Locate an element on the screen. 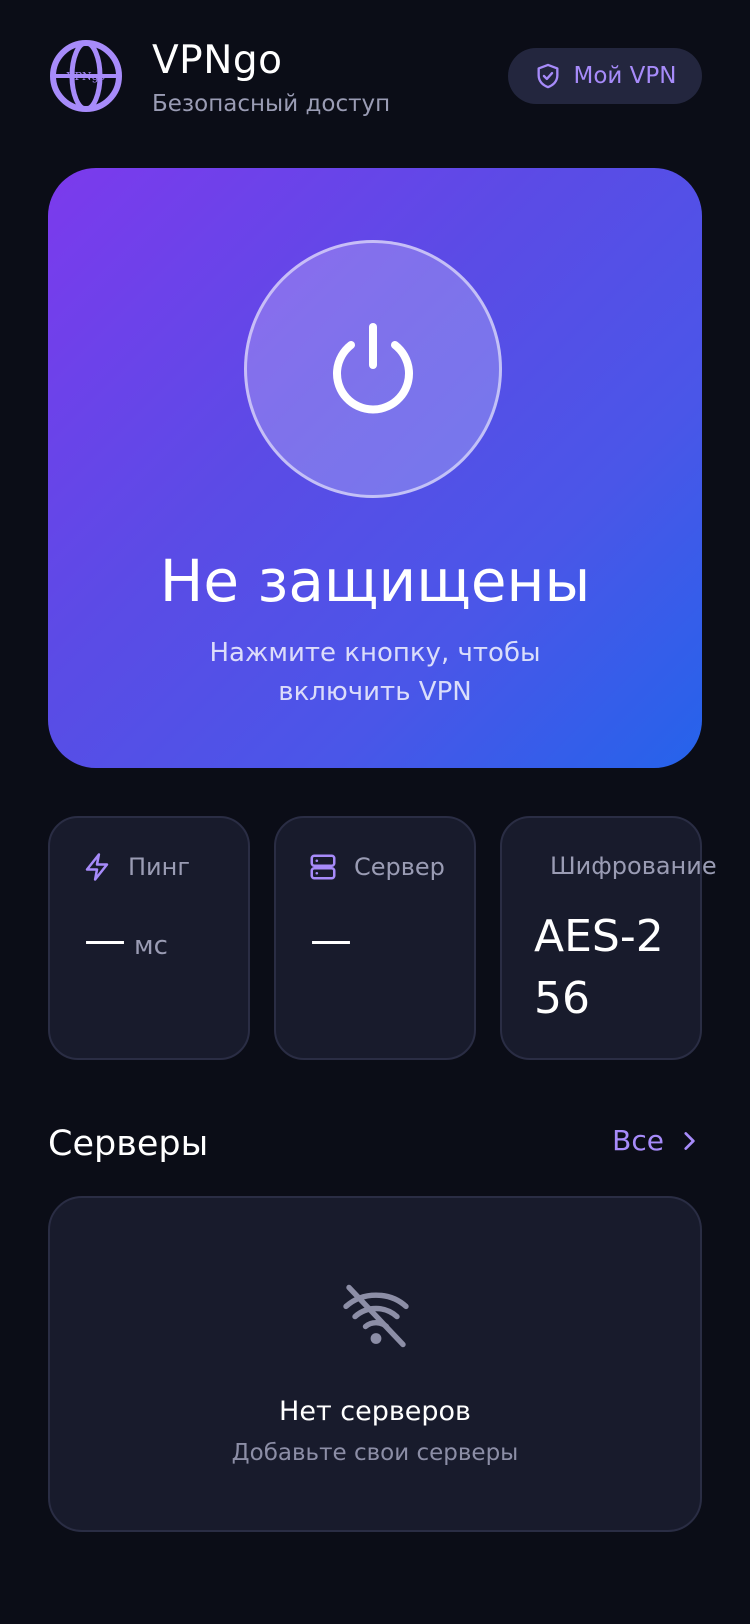  server-value: — is located at coordinates (331, 939).